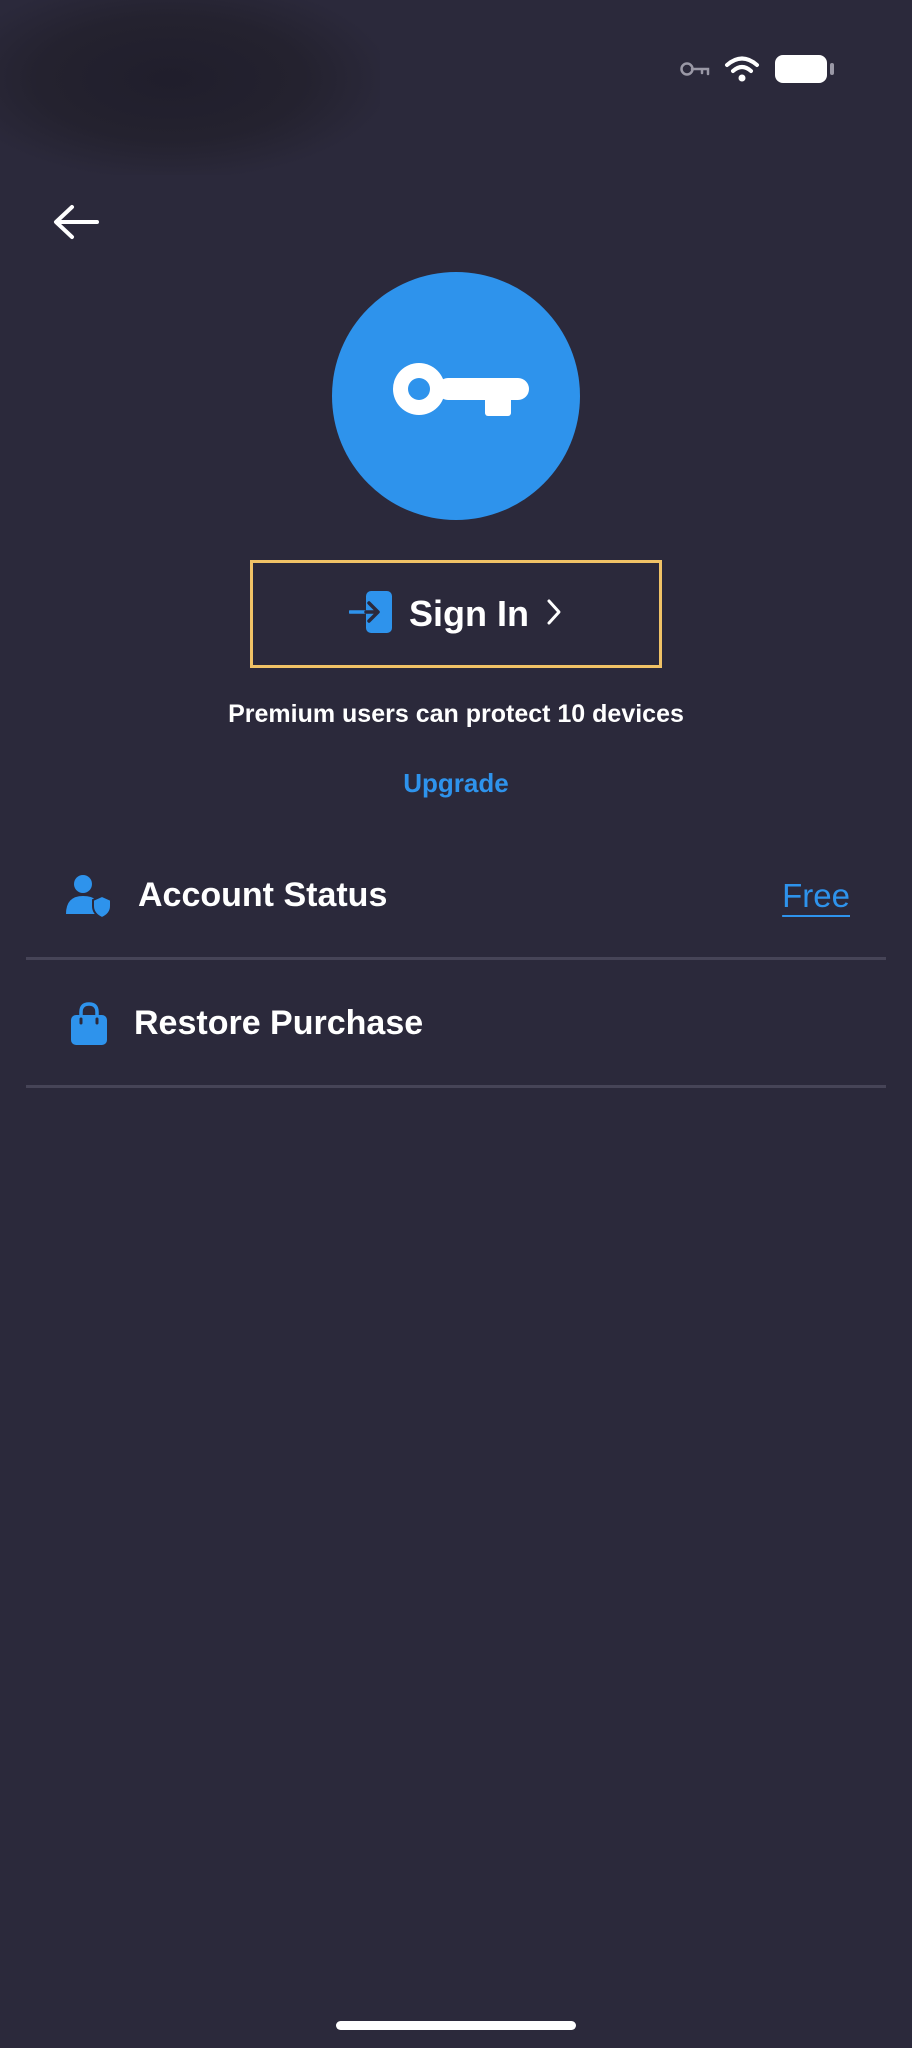 The width and height of the screenshot is (912, 2048). What do you see at coordinates (456, 897) in the screenshot?
I see `account-status-row: Account Status Free` at bounding box center [456, 897].